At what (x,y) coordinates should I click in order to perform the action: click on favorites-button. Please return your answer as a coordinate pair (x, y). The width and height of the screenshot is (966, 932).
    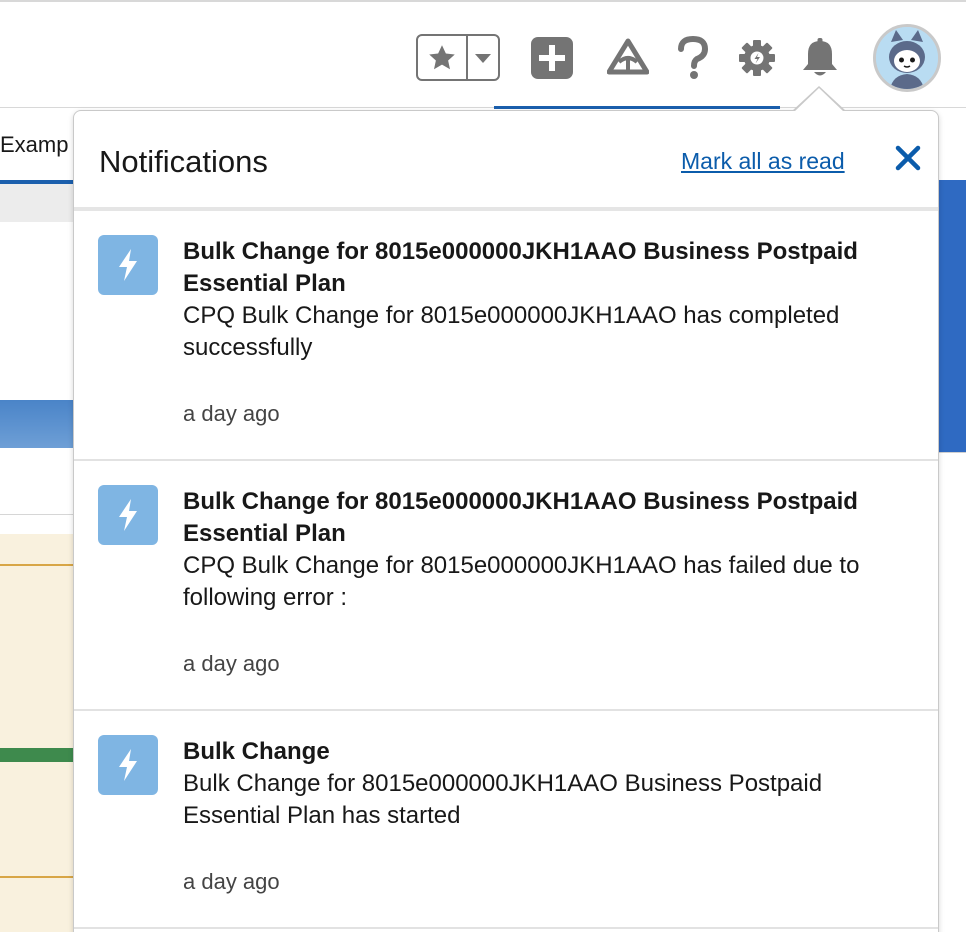
    Looking at the image, I should click on (443, 57).